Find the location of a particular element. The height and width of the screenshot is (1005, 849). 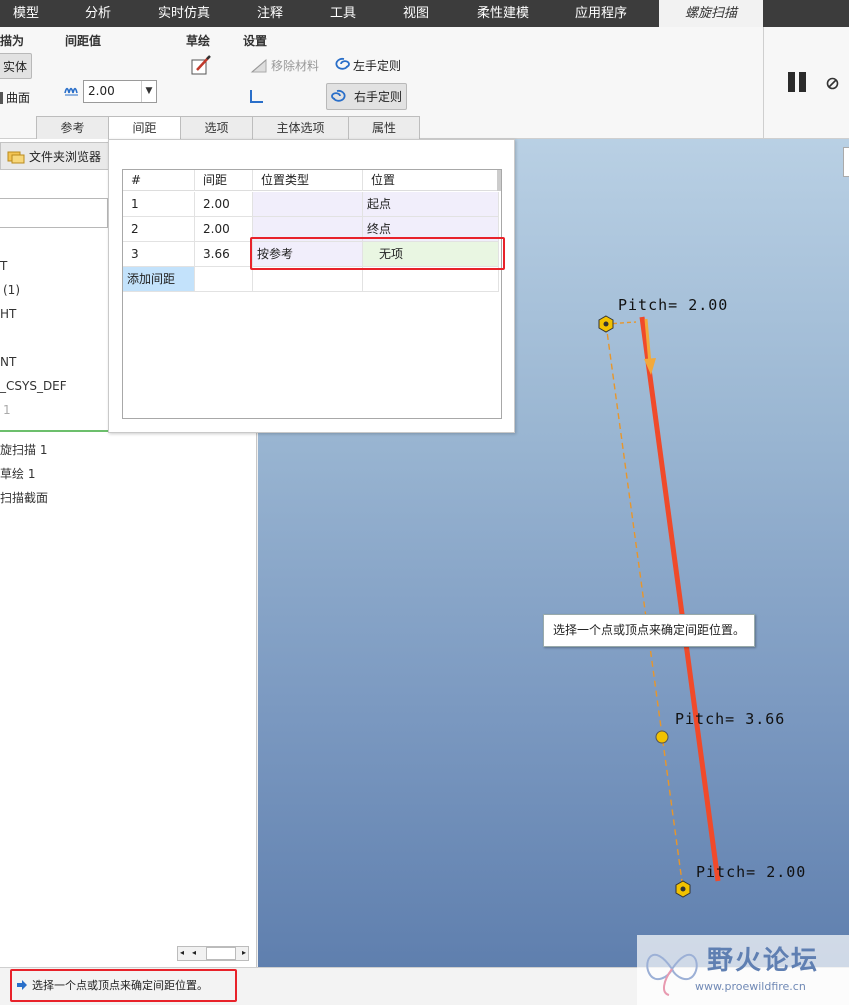

remove-material-label: 移除材料 is located at coordinates (295, 66).